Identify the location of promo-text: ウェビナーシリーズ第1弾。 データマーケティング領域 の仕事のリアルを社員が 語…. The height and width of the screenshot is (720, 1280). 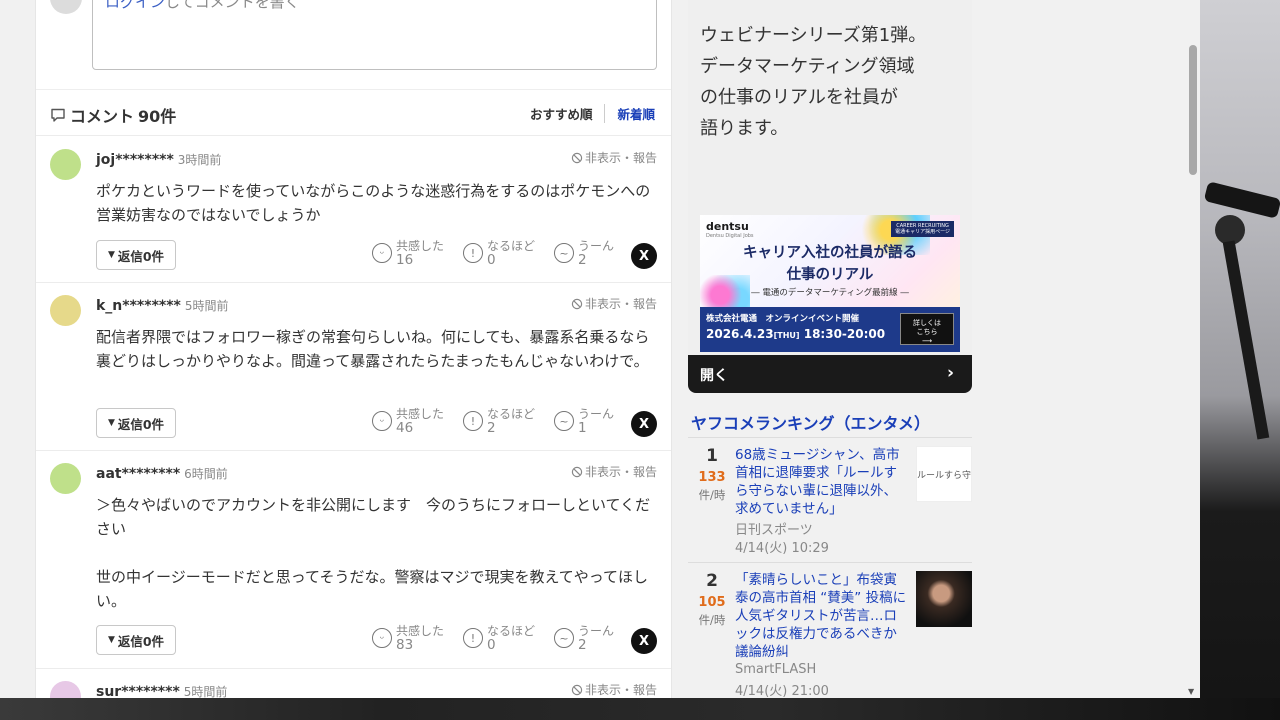
(813, 82).